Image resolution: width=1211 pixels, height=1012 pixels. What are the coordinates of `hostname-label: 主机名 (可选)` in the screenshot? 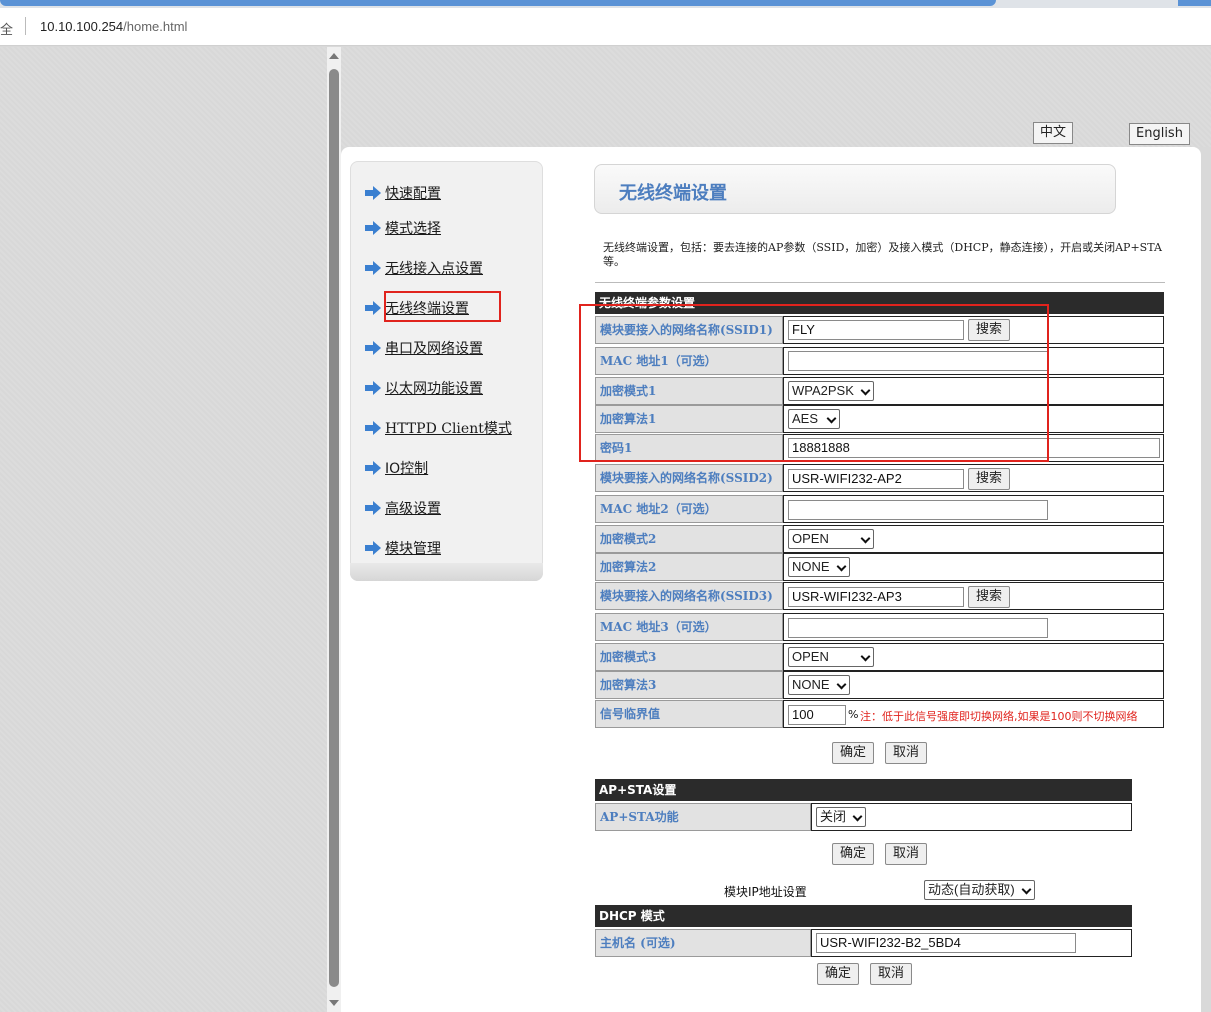 It's located at (703, 943).